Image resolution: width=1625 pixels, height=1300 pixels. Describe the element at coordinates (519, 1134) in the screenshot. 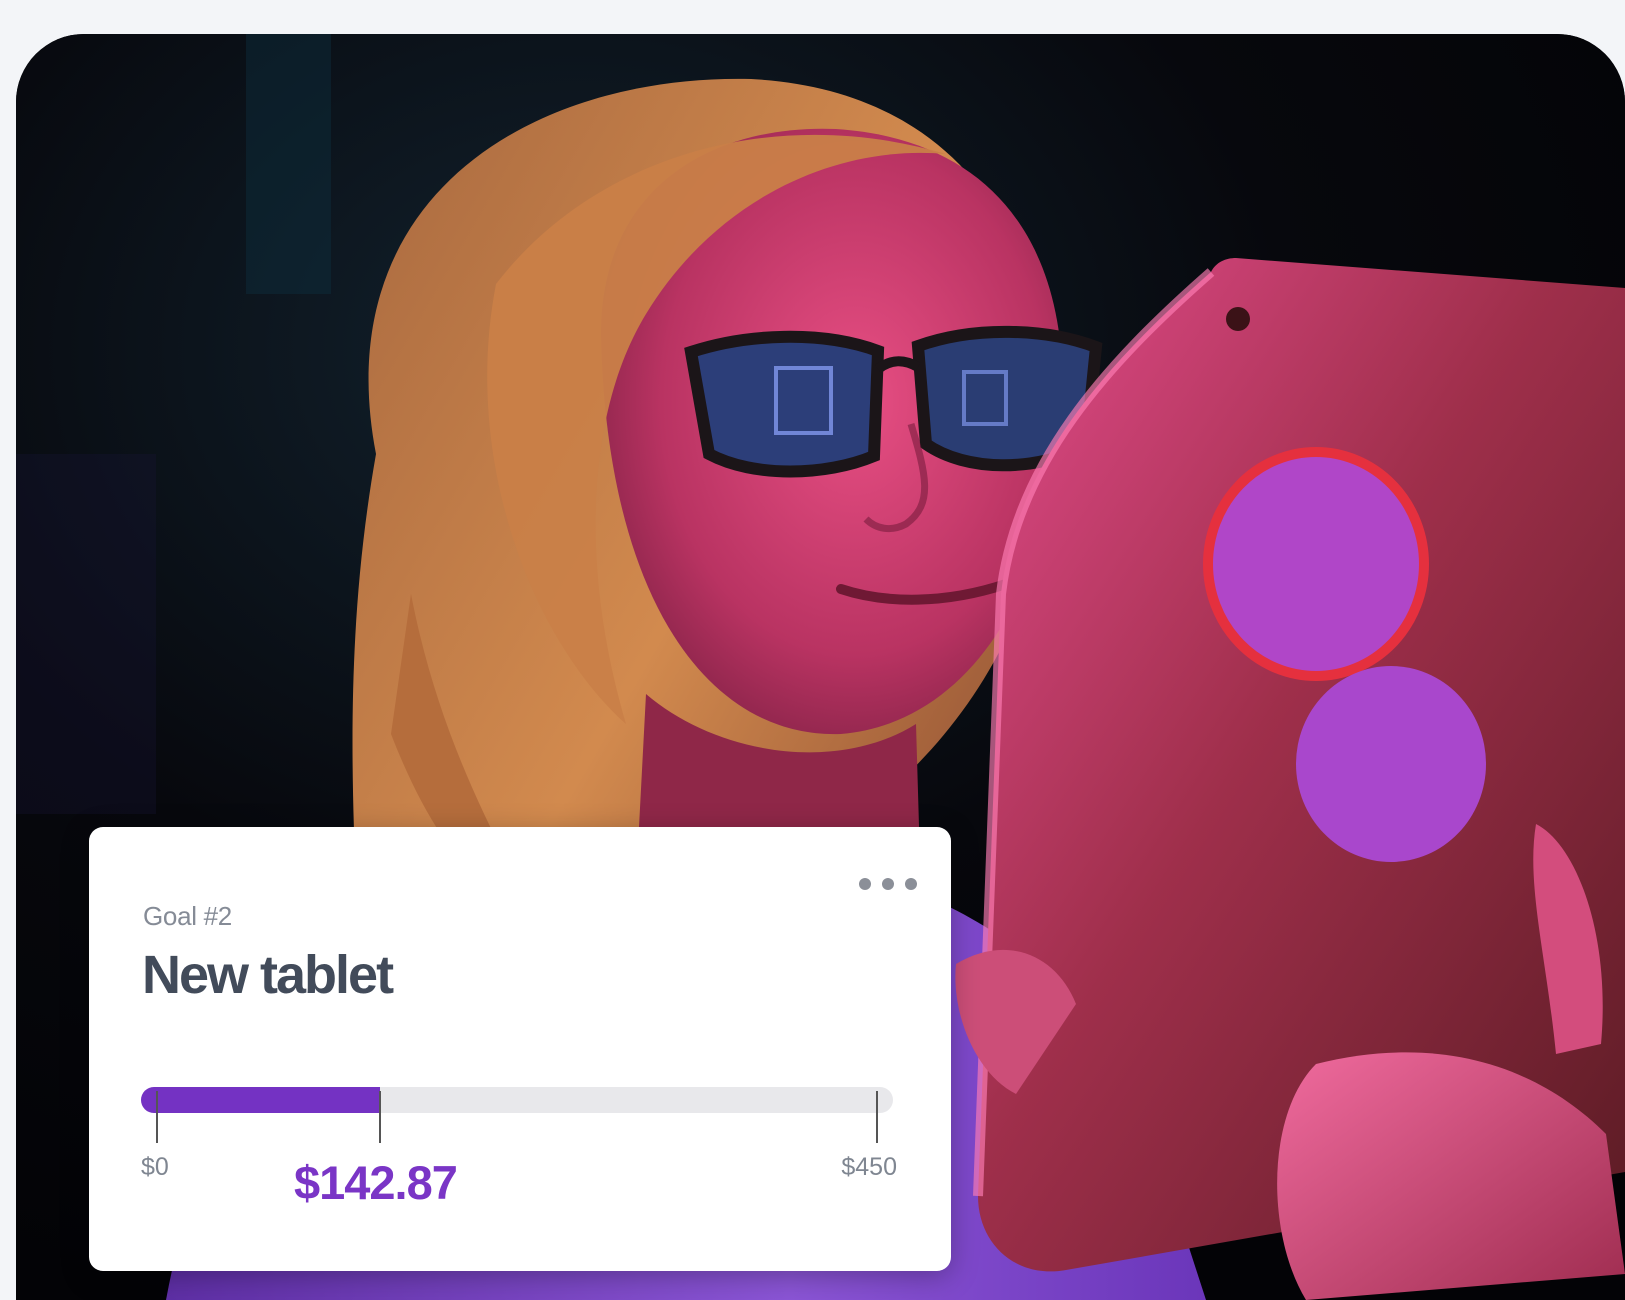

I see `goal-progress: $0 $450` at that location.